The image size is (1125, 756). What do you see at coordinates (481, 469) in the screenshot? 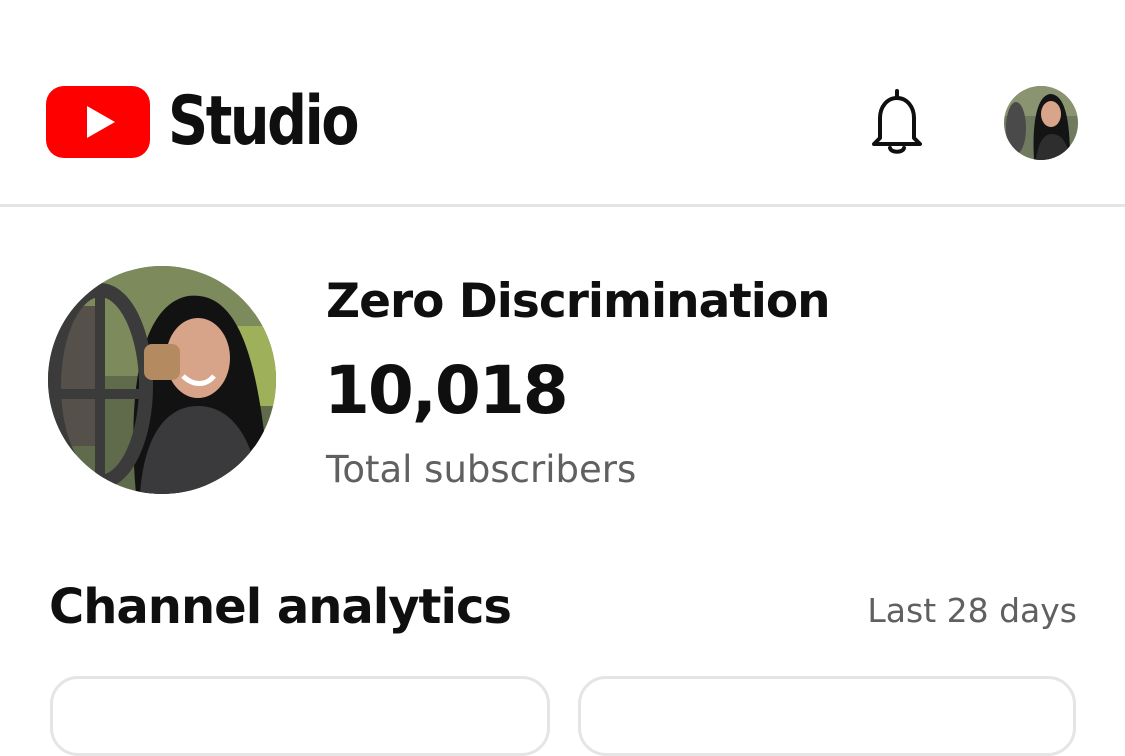
I see `subscriber-label: Total subscribers` at bounding box center [481, 469].